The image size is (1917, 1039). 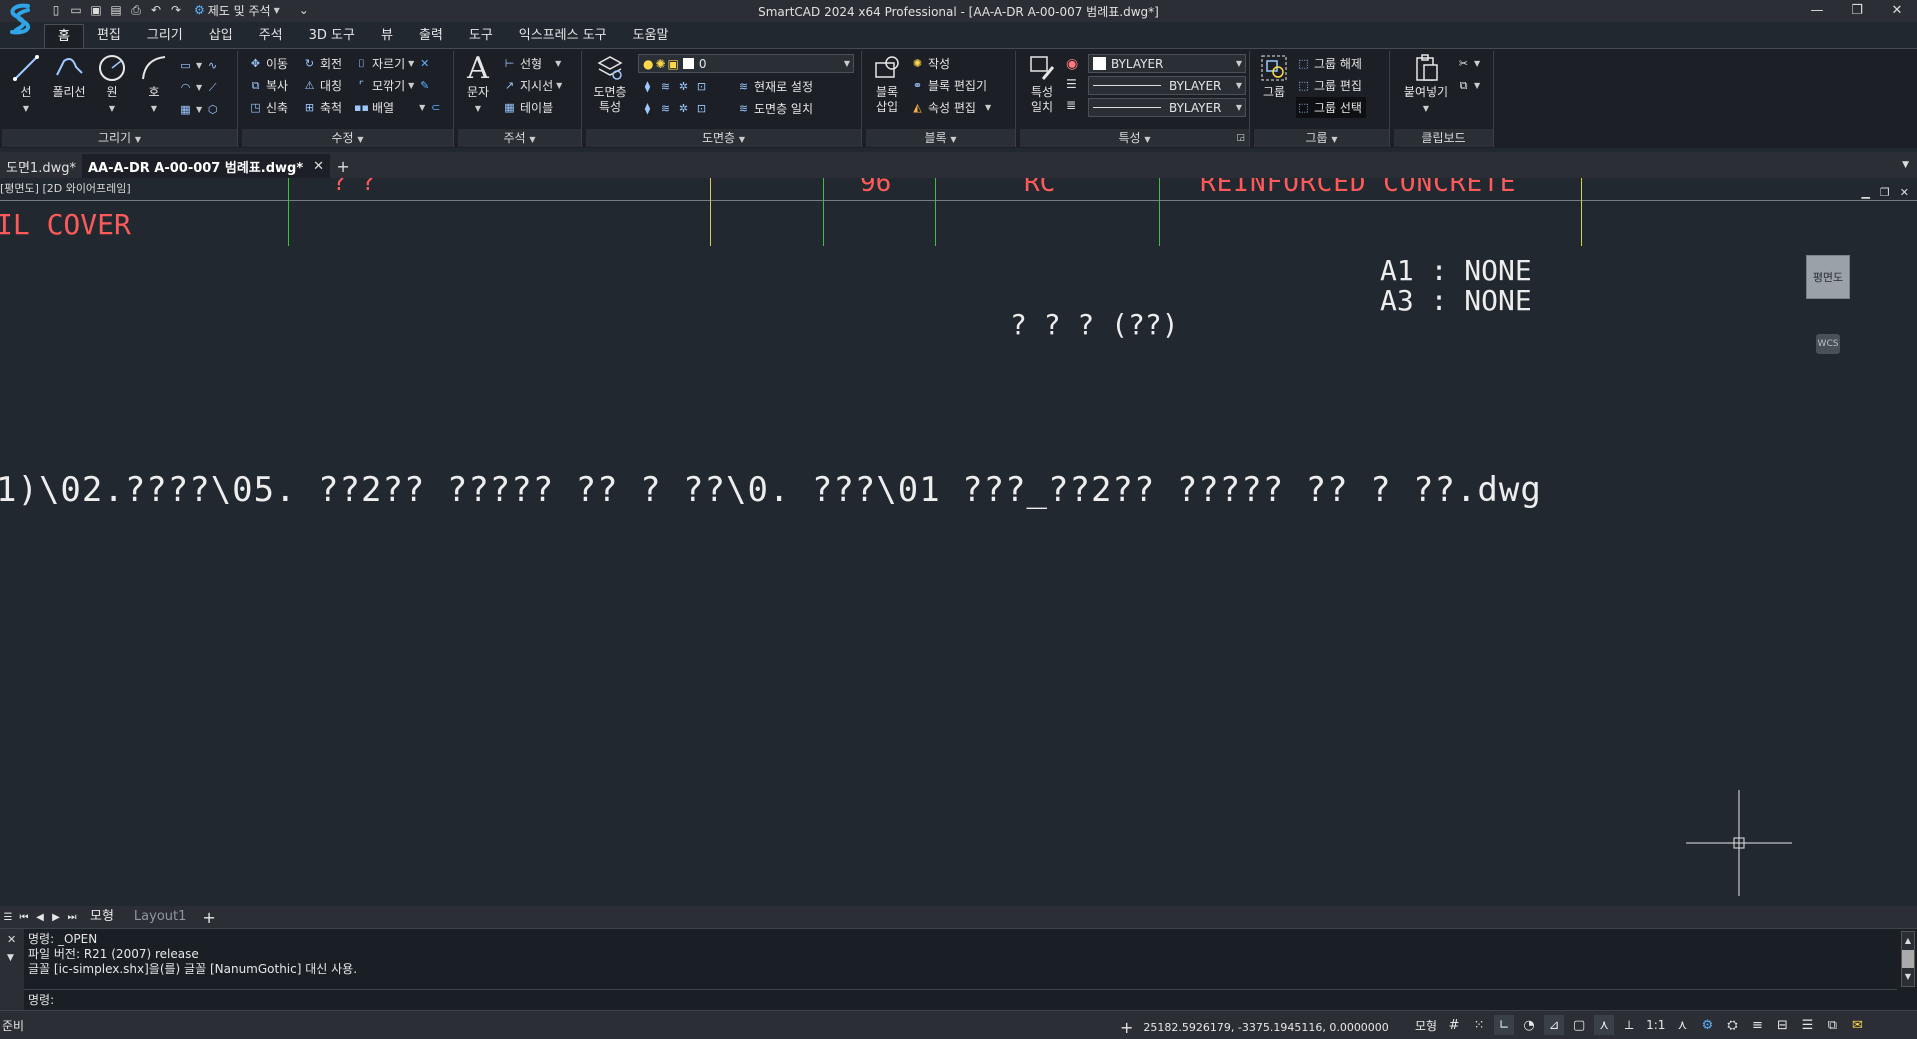 I want to click on layer-thaw-icon: ✲, so click(x=683, y=108).